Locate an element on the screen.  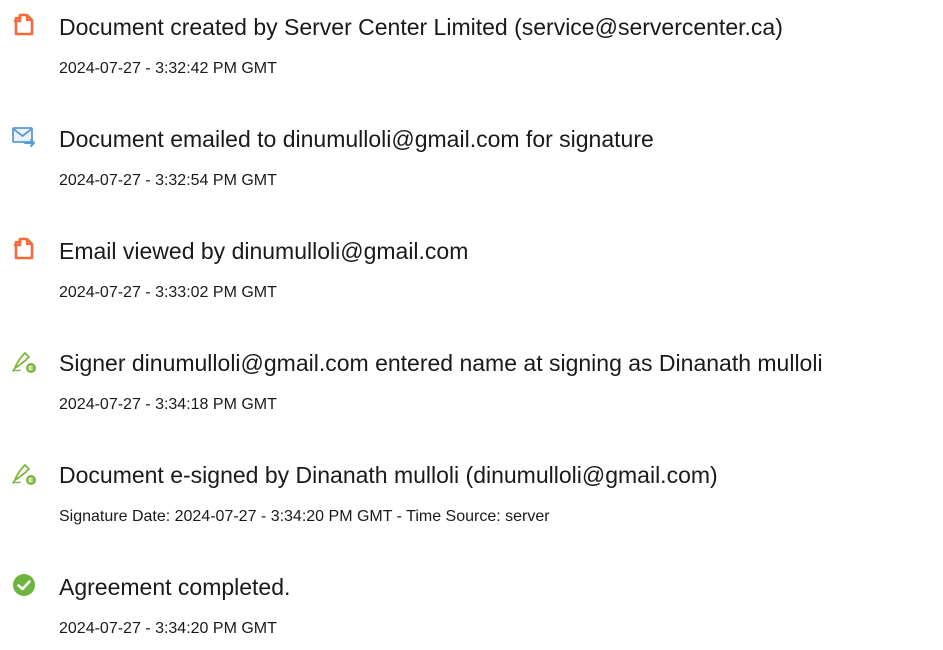
document-viewed-icon is located at coordinates (24, 249).